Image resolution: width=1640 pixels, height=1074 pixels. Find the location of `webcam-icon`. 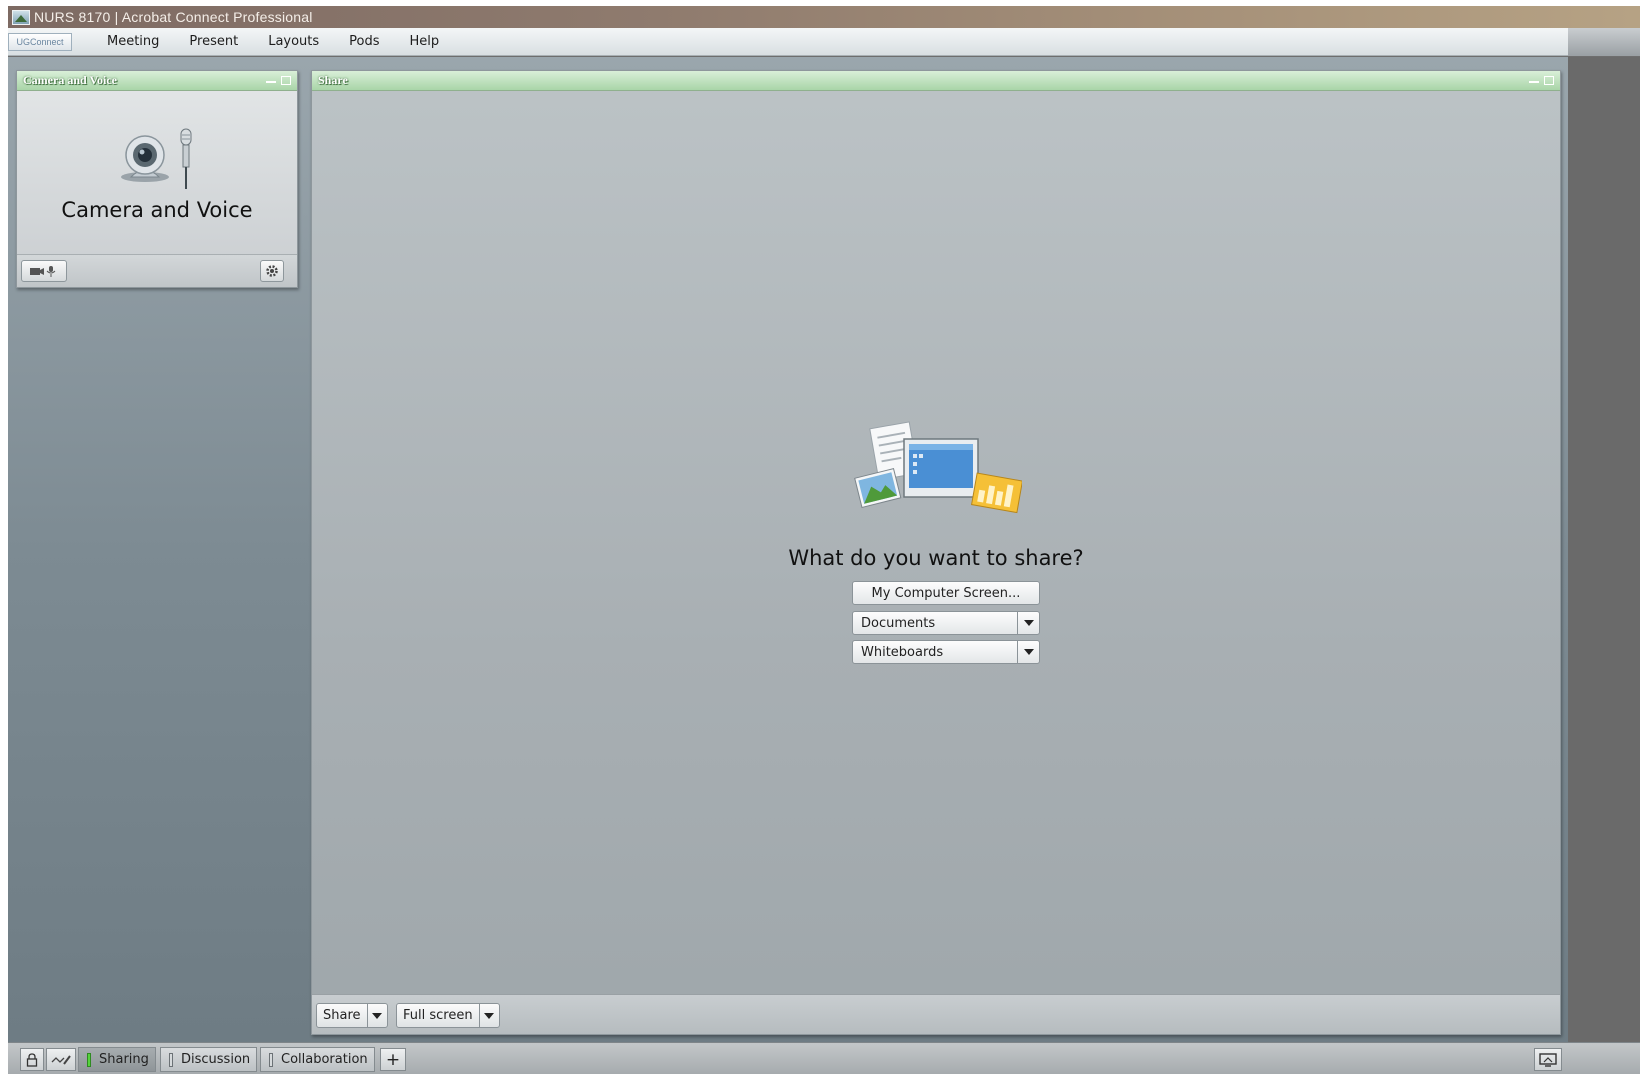

webcam-icon is located at coordinates (145, 158).